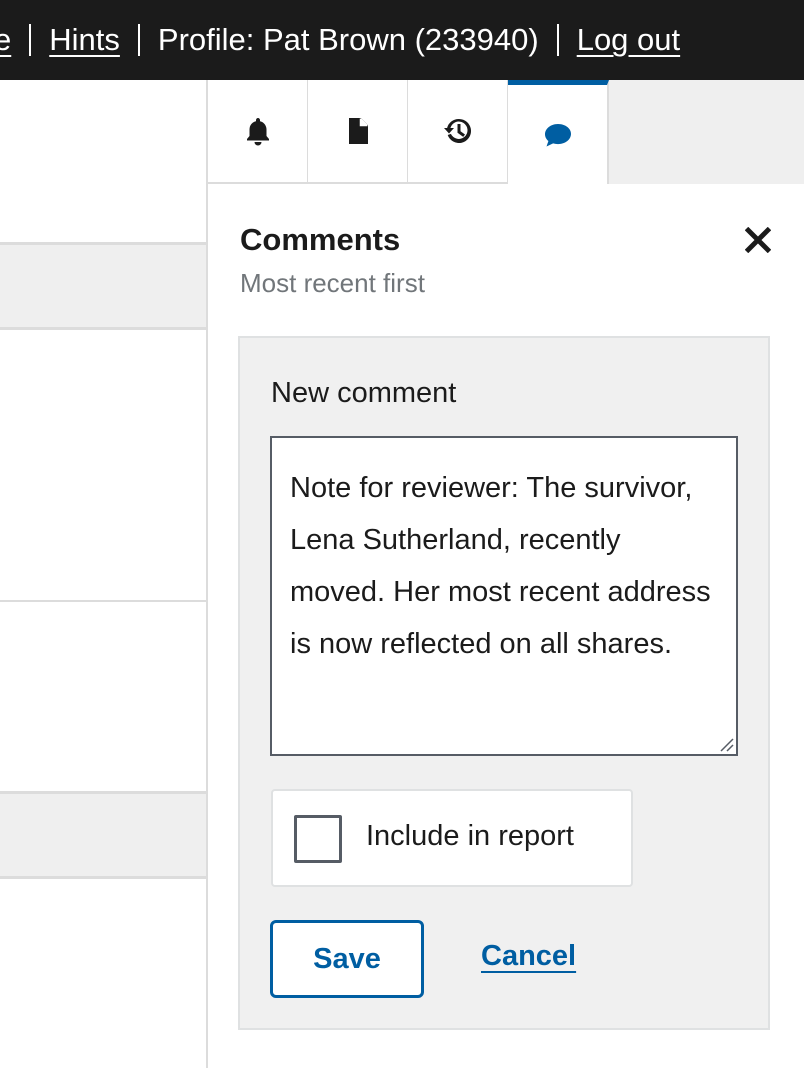 This screenshot has height=1068, width=804. I want to click on panel-title: Comments, so click(320, 239).